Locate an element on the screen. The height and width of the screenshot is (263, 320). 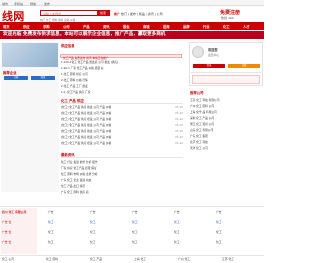
footer-link: 化工 产品 is located at coordinates (96, 259).